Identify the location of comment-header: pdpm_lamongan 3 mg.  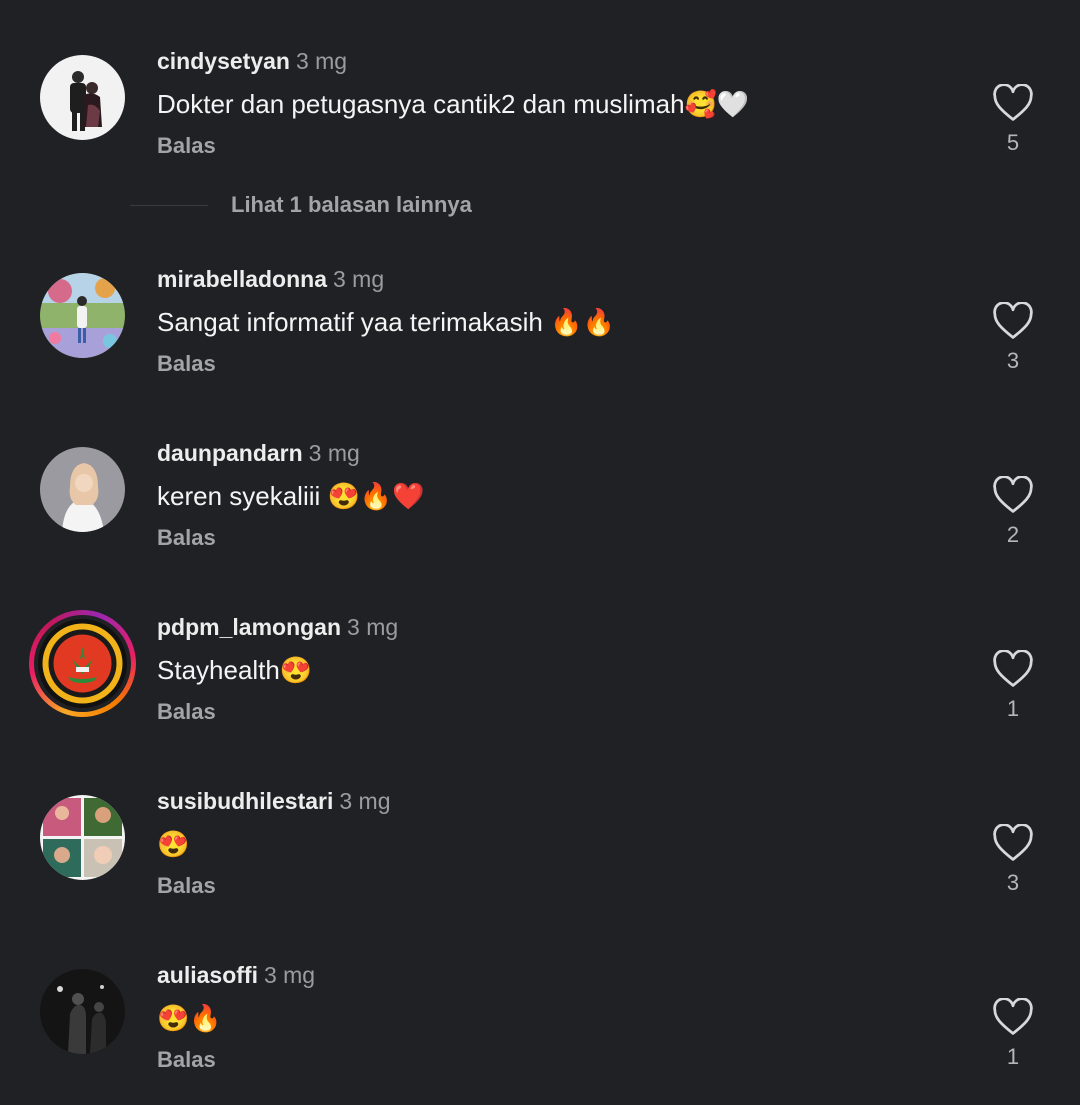
(277, 627).